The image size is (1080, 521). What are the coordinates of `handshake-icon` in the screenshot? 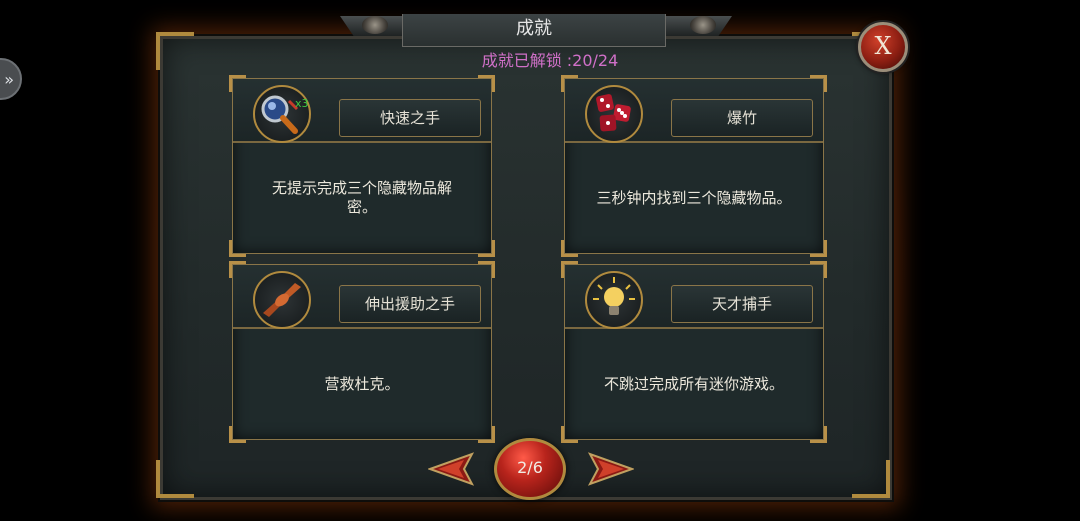 It's located at (282, 300).